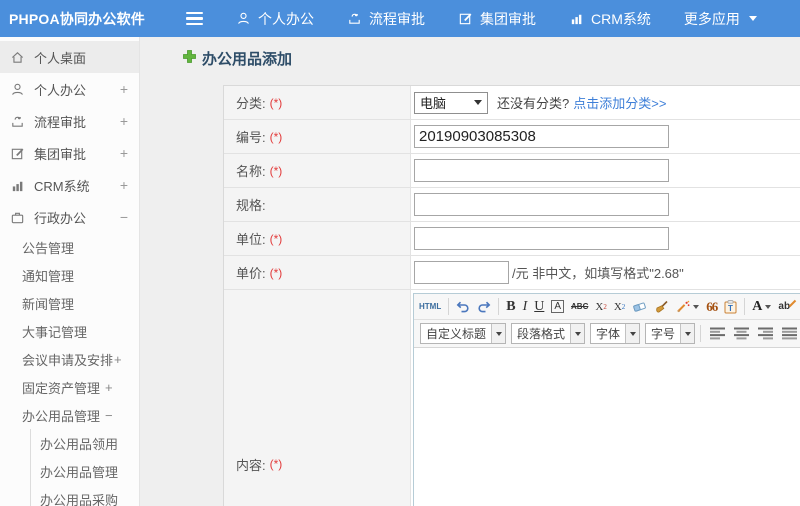 The image size is (800, 506). Describe the element at coordinates (386, 19) in the screenshot. I see `topnav-workflow-approval: 流程审批` at that location.